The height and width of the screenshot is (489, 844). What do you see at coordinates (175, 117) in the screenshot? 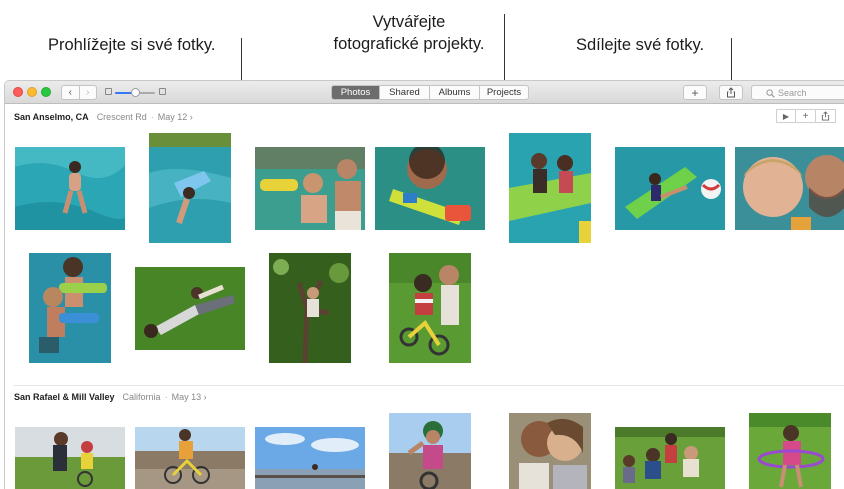
I see `moment-date-link: May 12 ›` at bounding box center [175, 117].